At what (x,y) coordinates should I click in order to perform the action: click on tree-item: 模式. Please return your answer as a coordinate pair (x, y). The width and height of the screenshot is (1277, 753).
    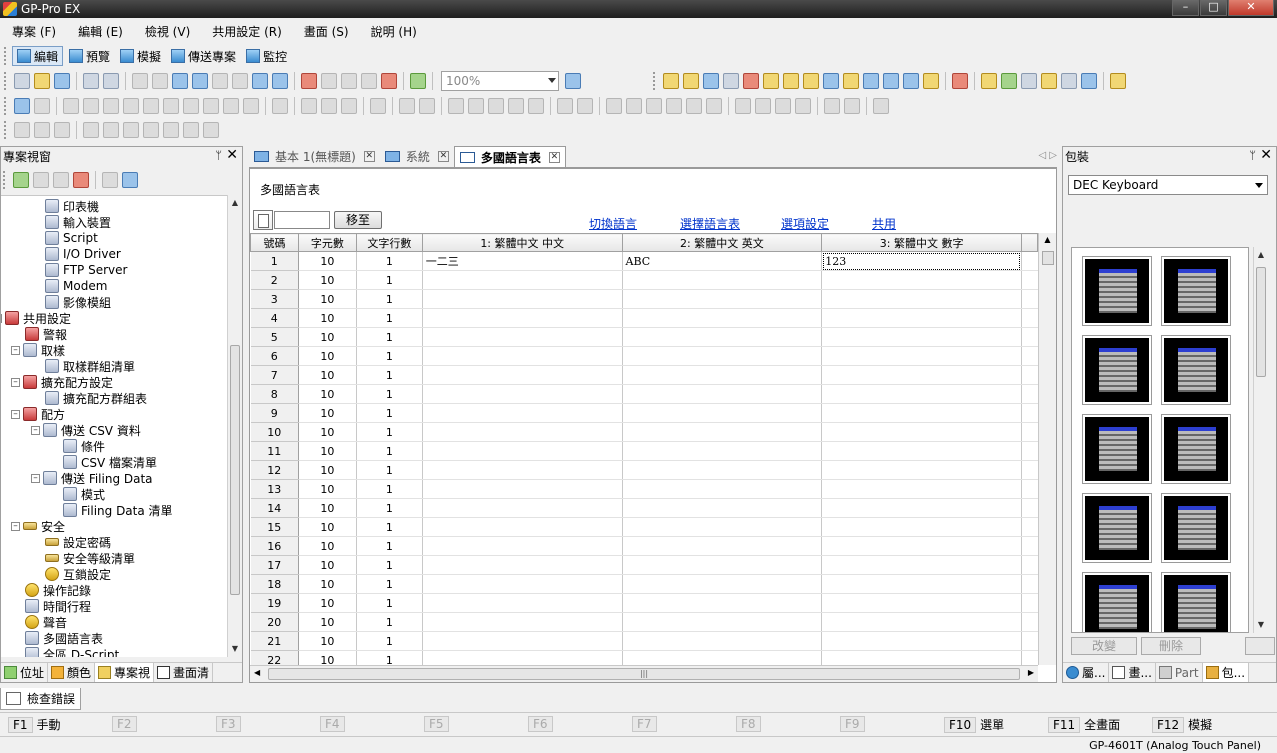
    Looking at the image, I should click on (84, 494).